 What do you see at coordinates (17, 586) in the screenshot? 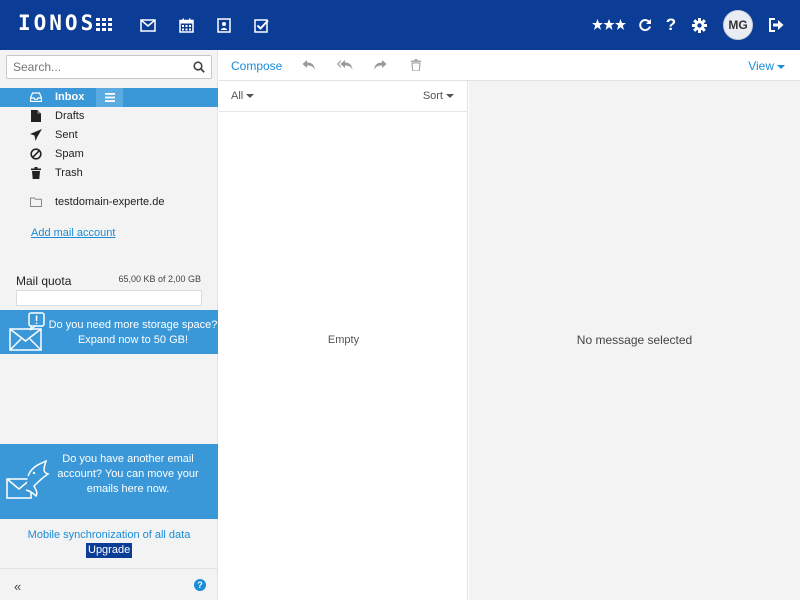
I see `collapse-sidebar-icon: «` at bounding box center [17, 586].